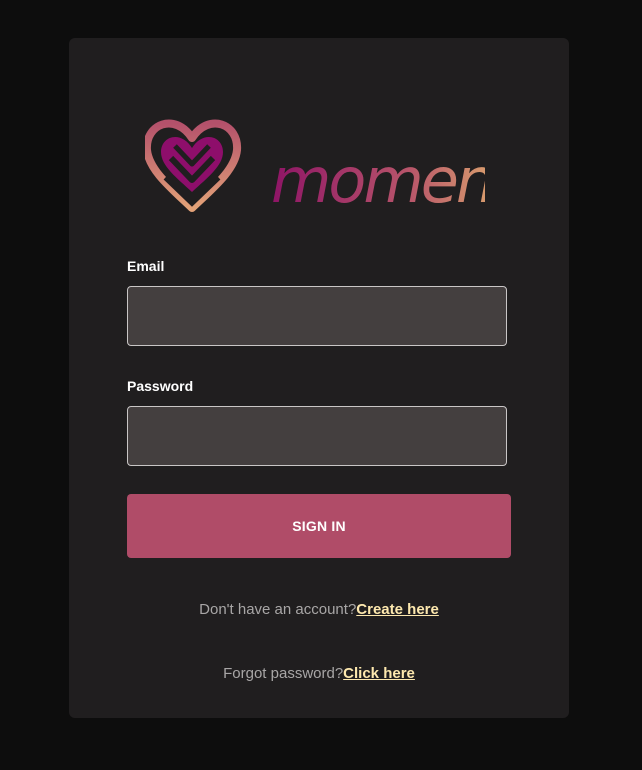  What do you see at coordinates (317, 316) in the screenshot?
I see `email-field` at bounding box center [317, 316].